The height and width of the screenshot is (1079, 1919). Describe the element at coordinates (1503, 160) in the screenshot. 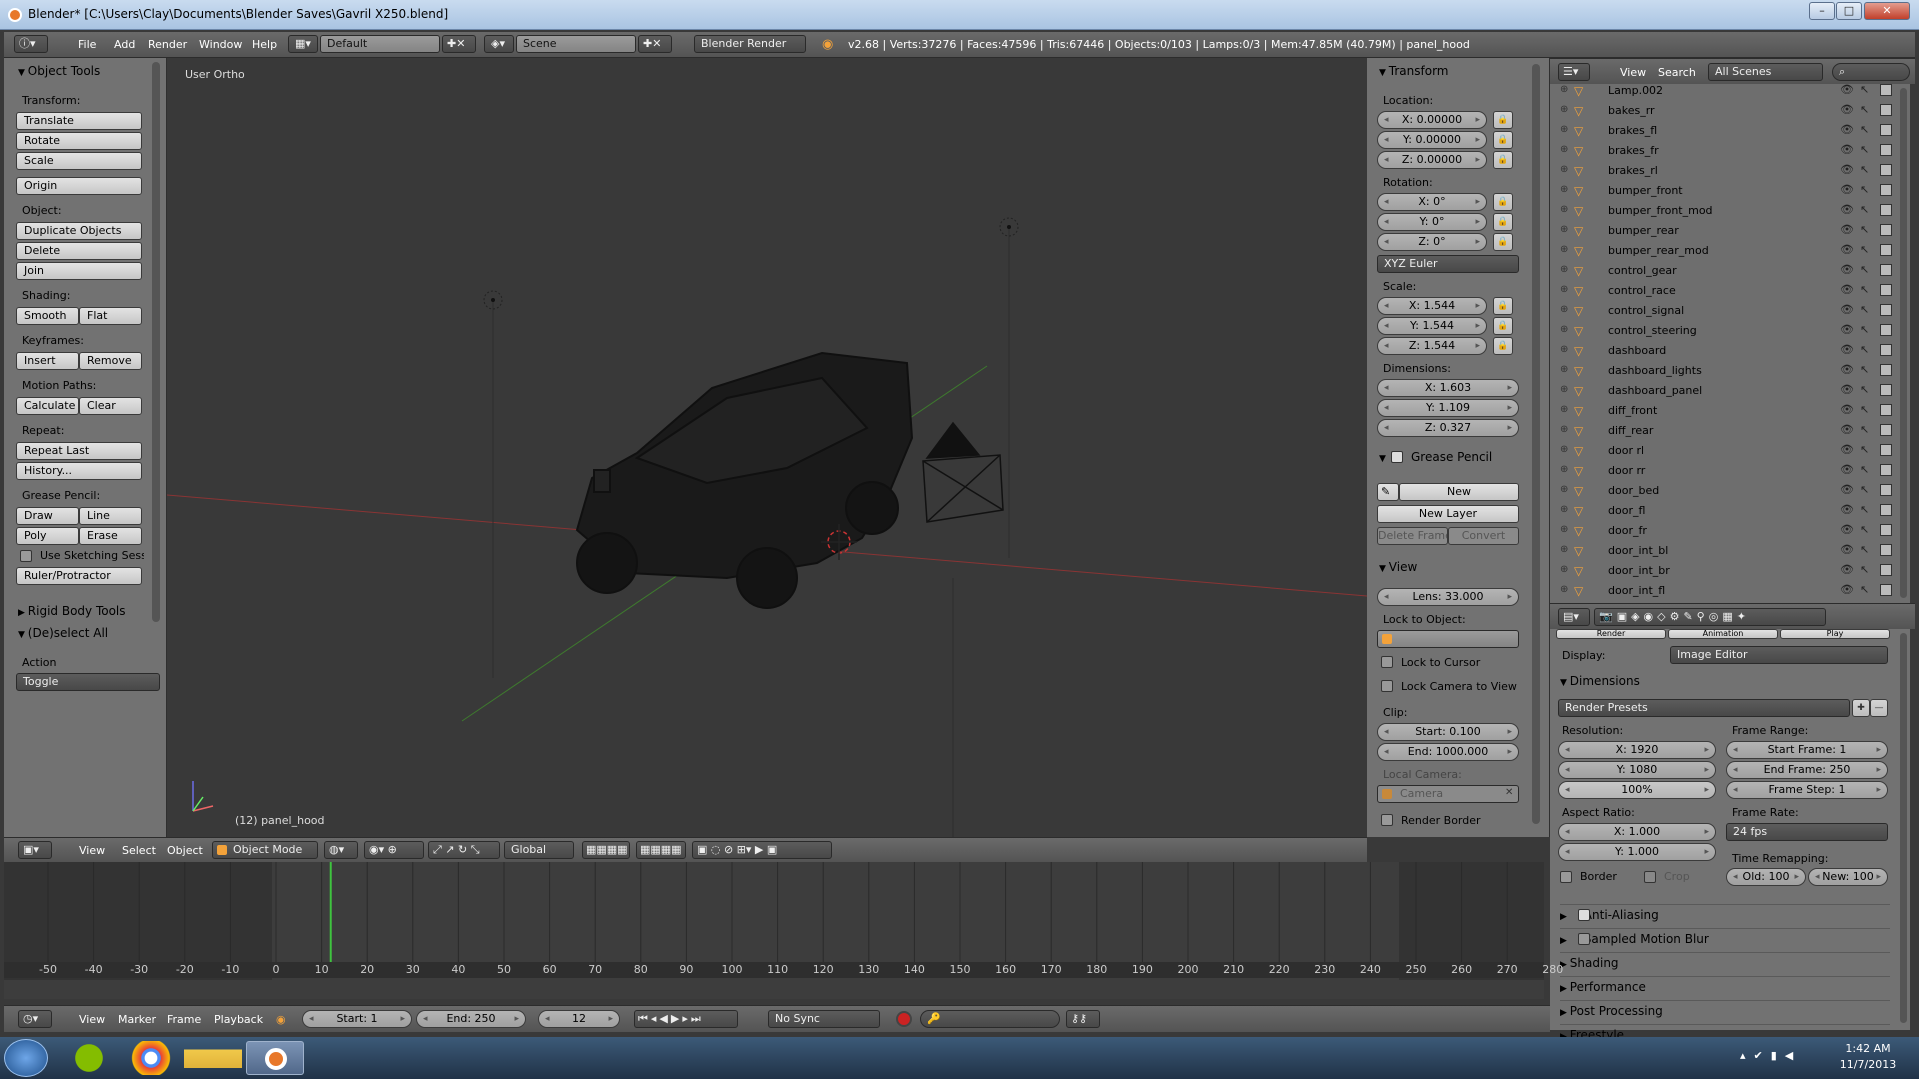

I see `lock-loc-z-icon: 🔒` at that location.